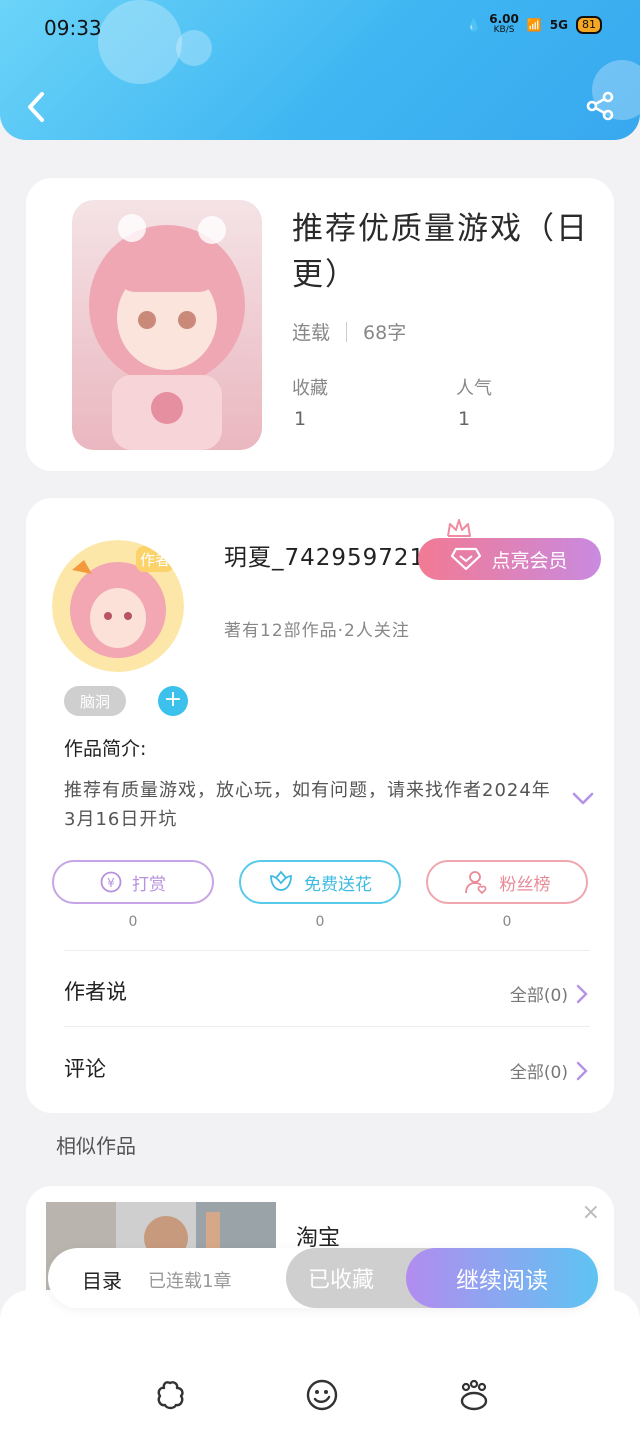  I want to click on favorites-label: 收藏, so click(310, 388).